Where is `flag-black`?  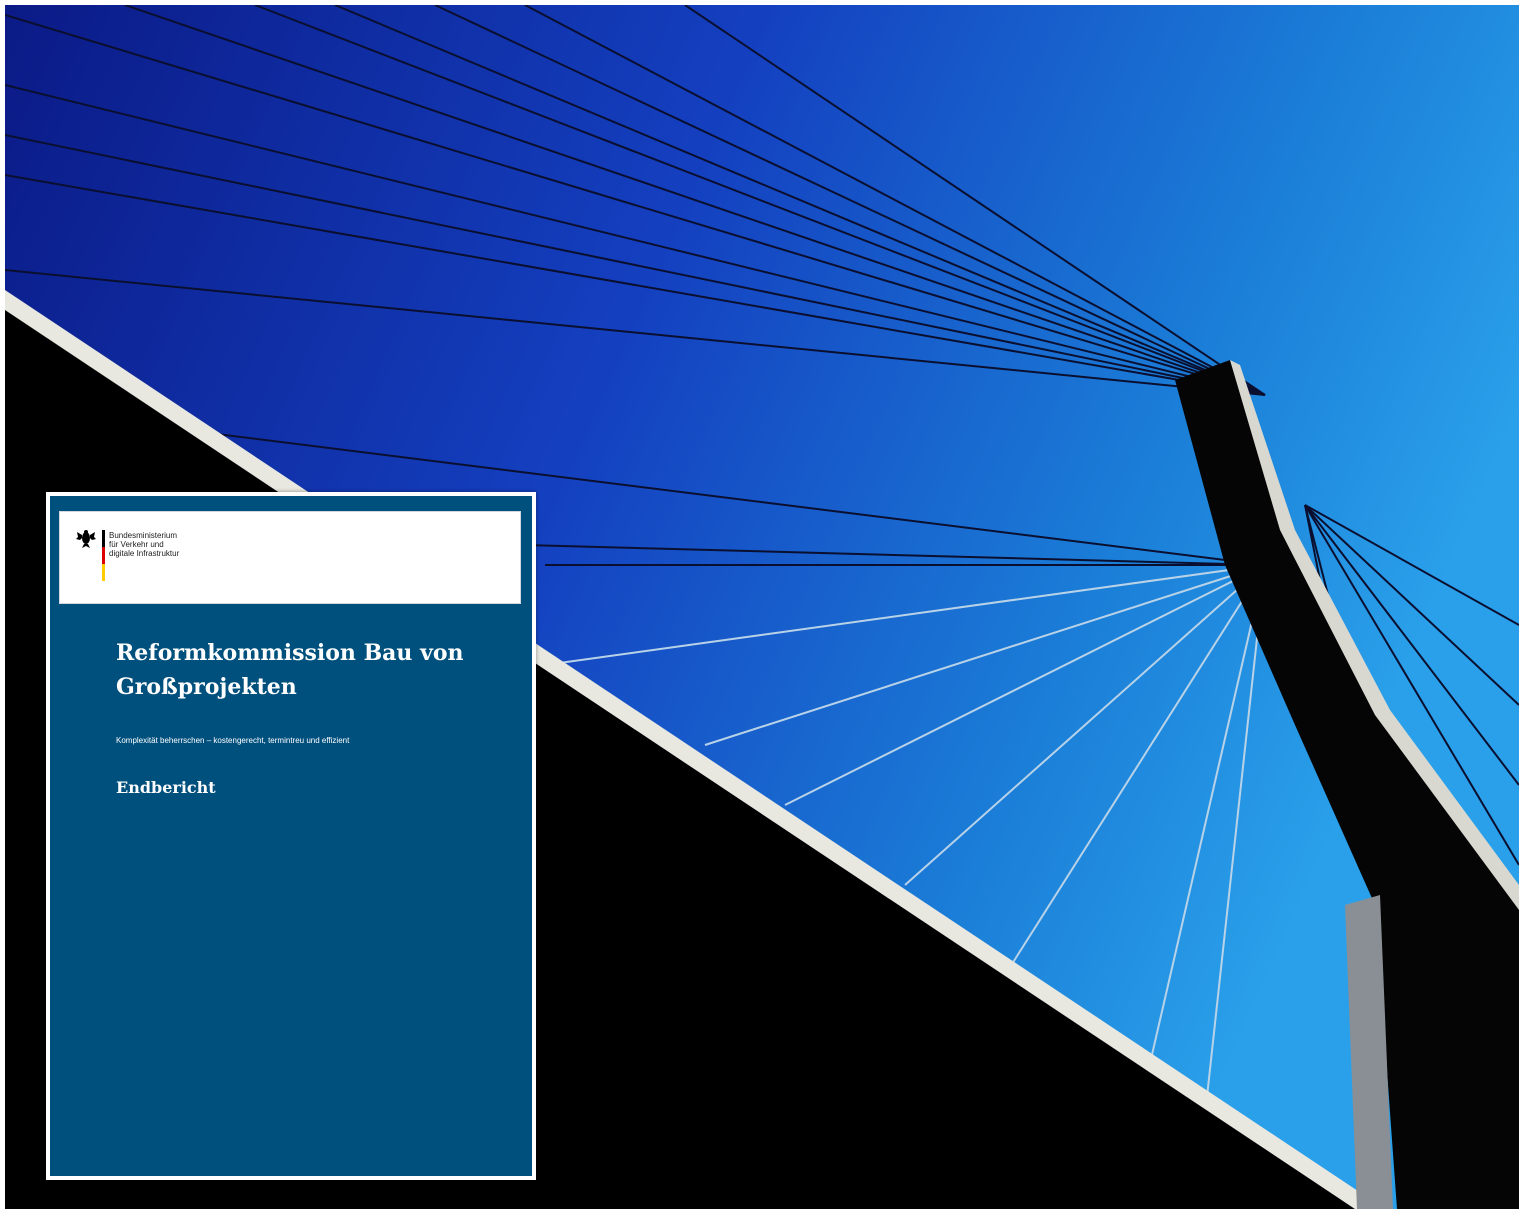 flag-black is located at coordinates (103, 538).